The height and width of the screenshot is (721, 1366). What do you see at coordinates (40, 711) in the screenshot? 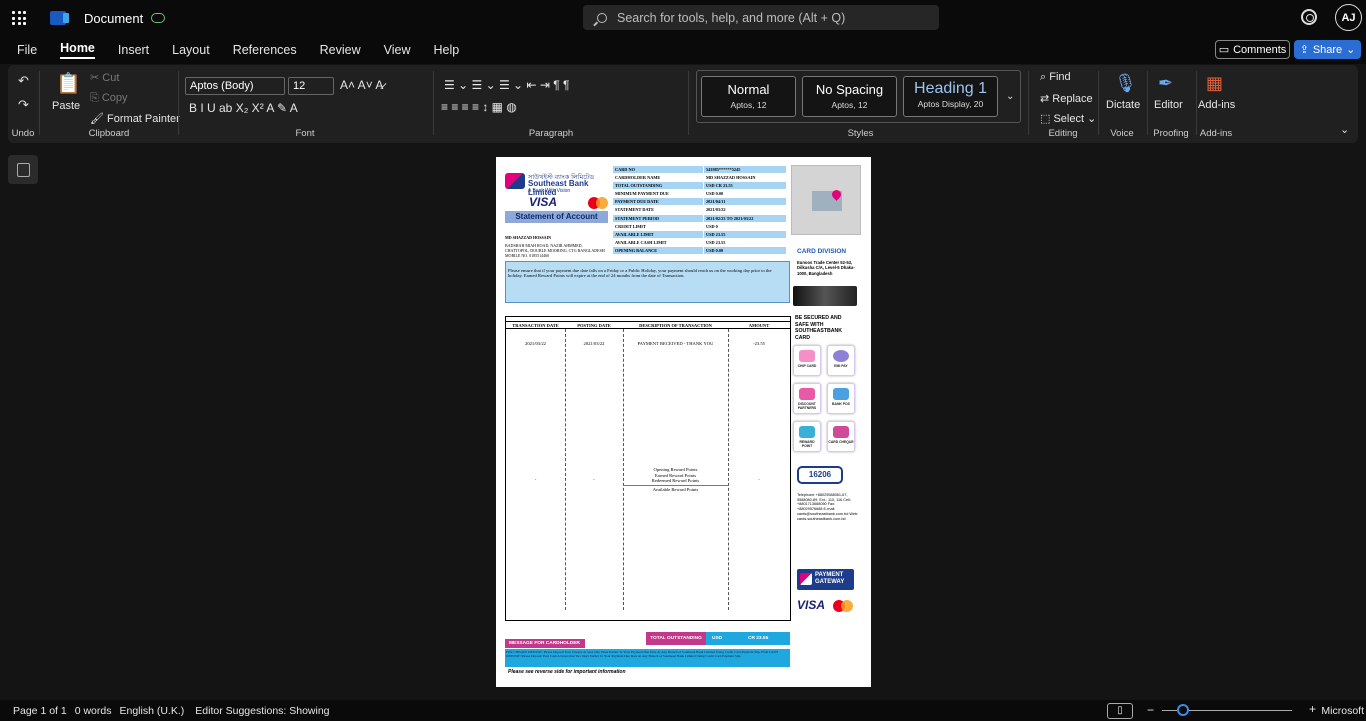
I see `page-count: Page 1 of 1` at bounding box center [40, 711].